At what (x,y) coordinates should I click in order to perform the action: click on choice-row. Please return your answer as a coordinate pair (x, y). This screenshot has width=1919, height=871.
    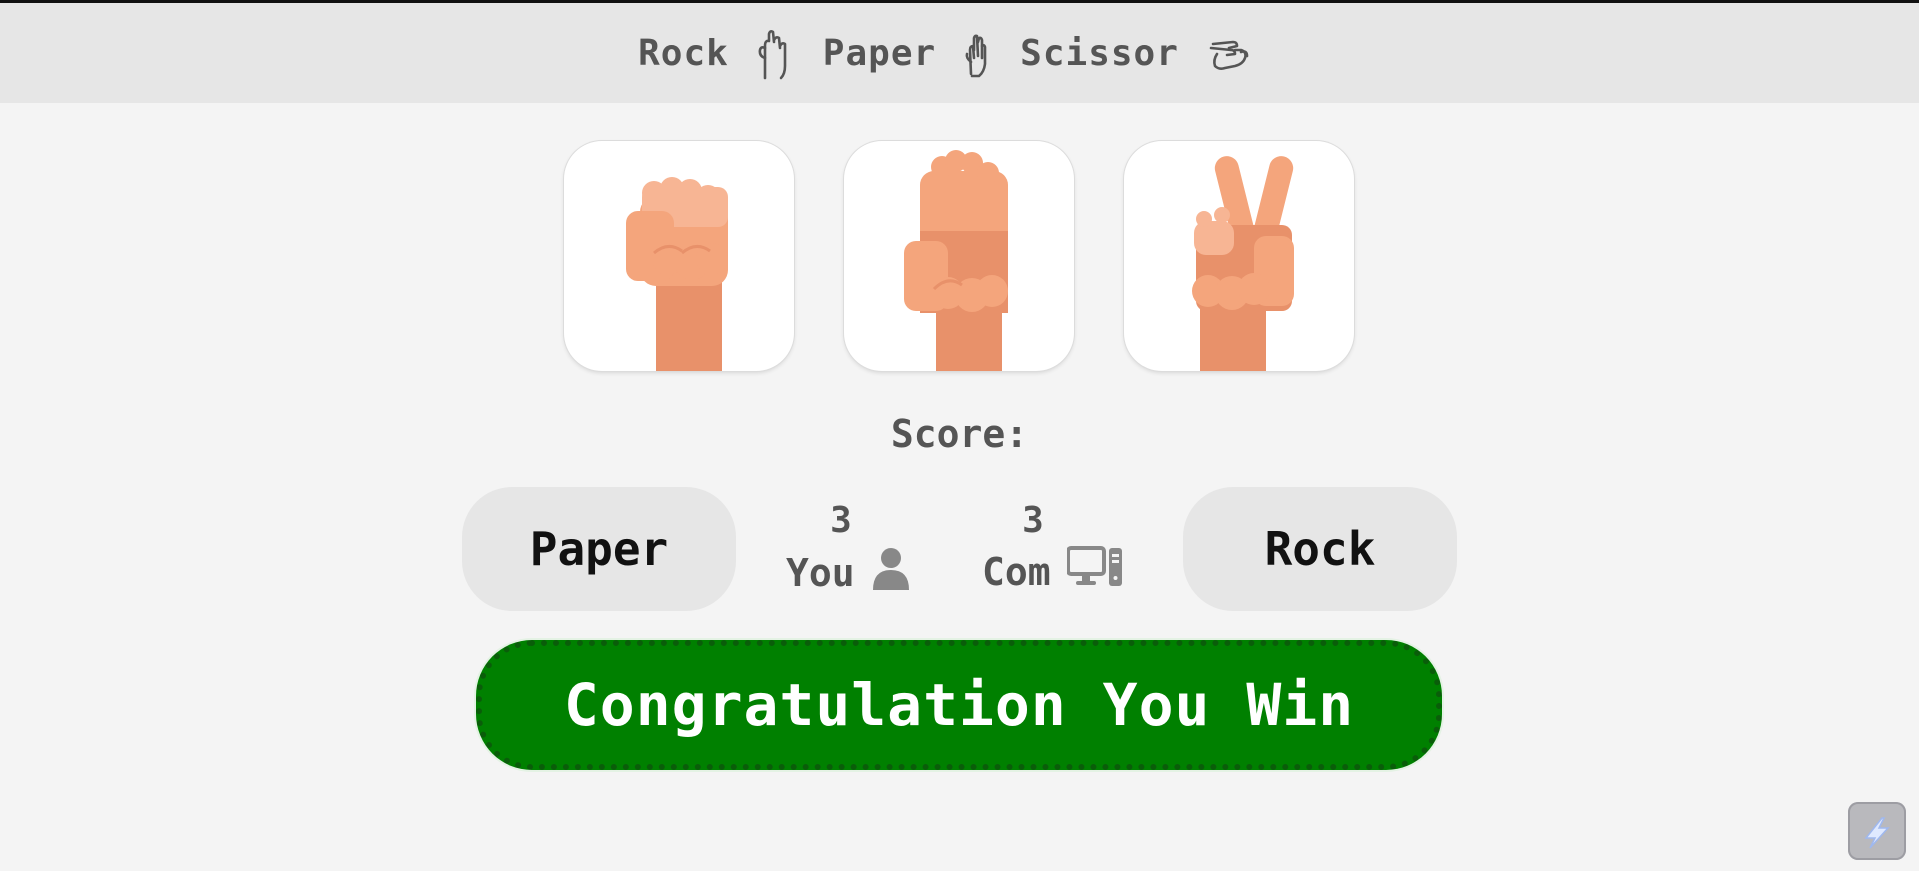
    Looking at the image, I should click on (959, 256).